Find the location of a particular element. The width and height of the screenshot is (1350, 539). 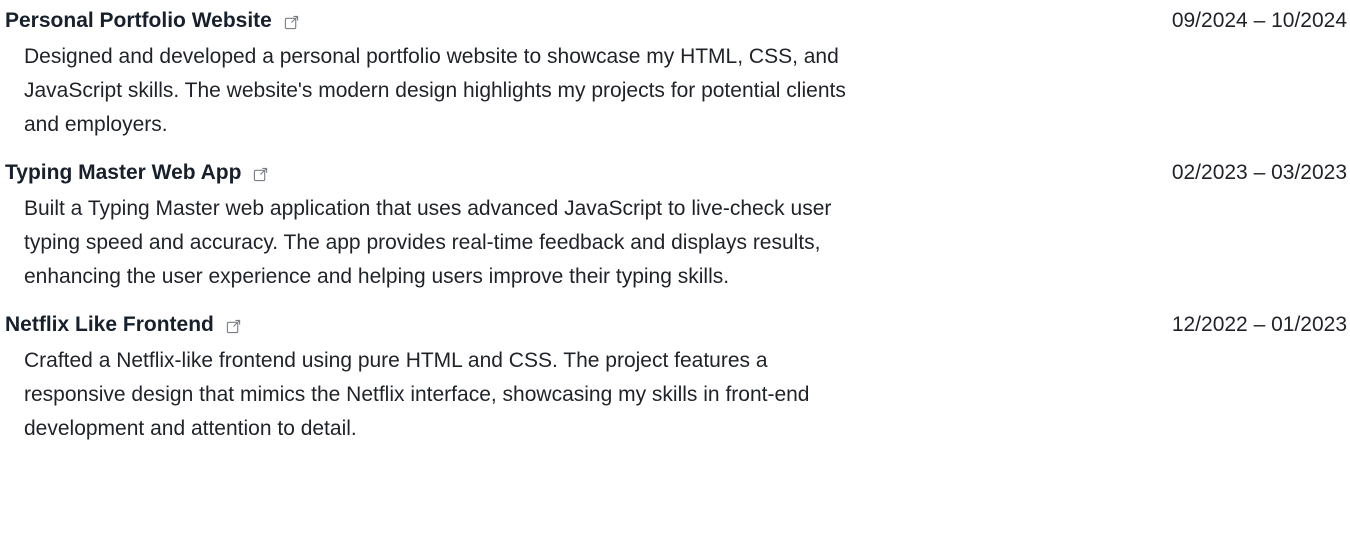

project-date: 09/2024 – 10/2024 is located at coordinates (1259, 20).